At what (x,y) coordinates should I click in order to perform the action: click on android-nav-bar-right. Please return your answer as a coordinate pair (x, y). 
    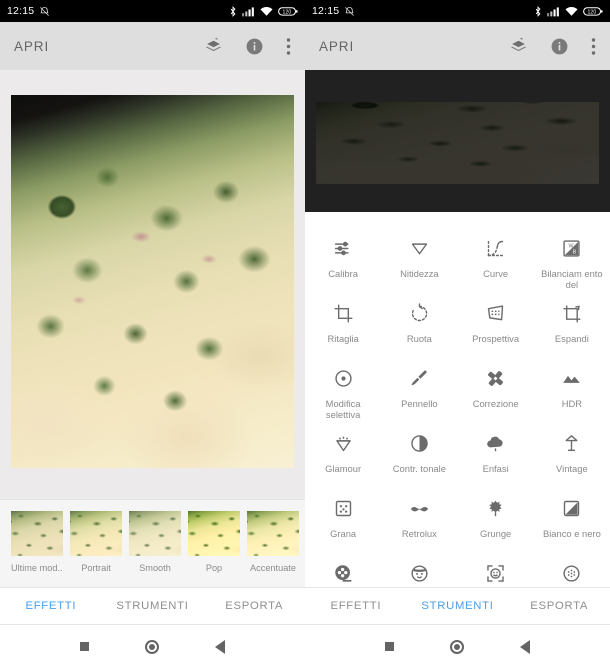
    Looking at the image, I should click on (457, 646).